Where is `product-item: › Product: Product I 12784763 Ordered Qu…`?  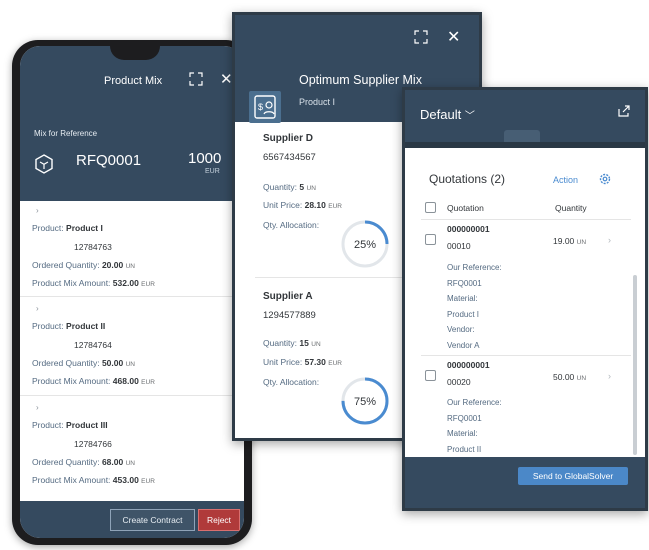
product-item: › Product: Product I 12784763 Ordered Qu… is located at coordinates (132, 254).